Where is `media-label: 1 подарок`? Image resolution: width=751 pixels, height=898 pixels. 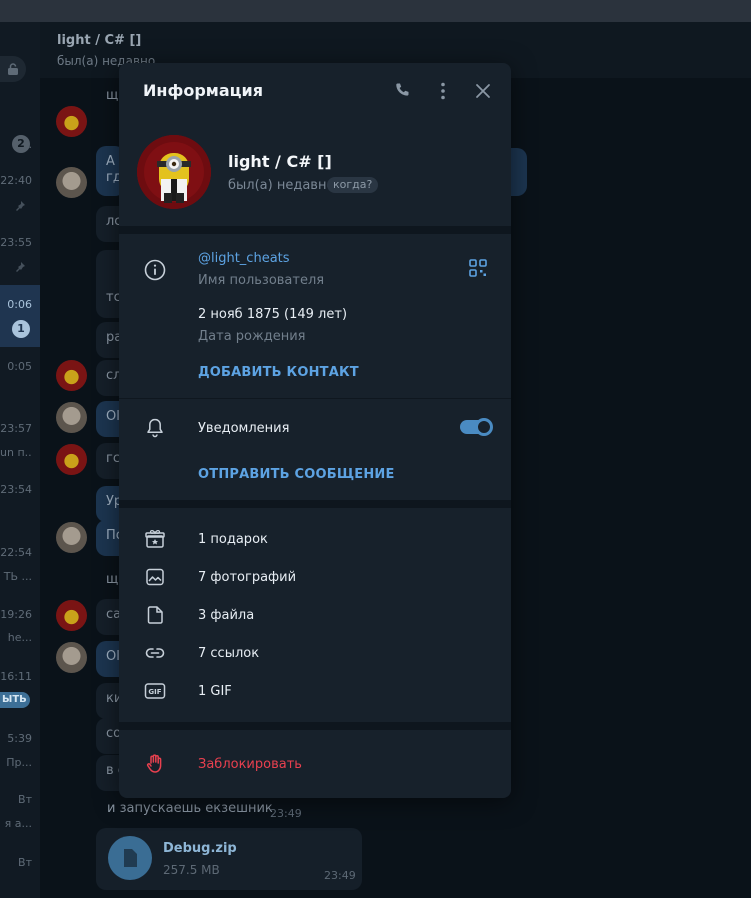
media-label: 1 подарок is located at coordinates (233, 539).